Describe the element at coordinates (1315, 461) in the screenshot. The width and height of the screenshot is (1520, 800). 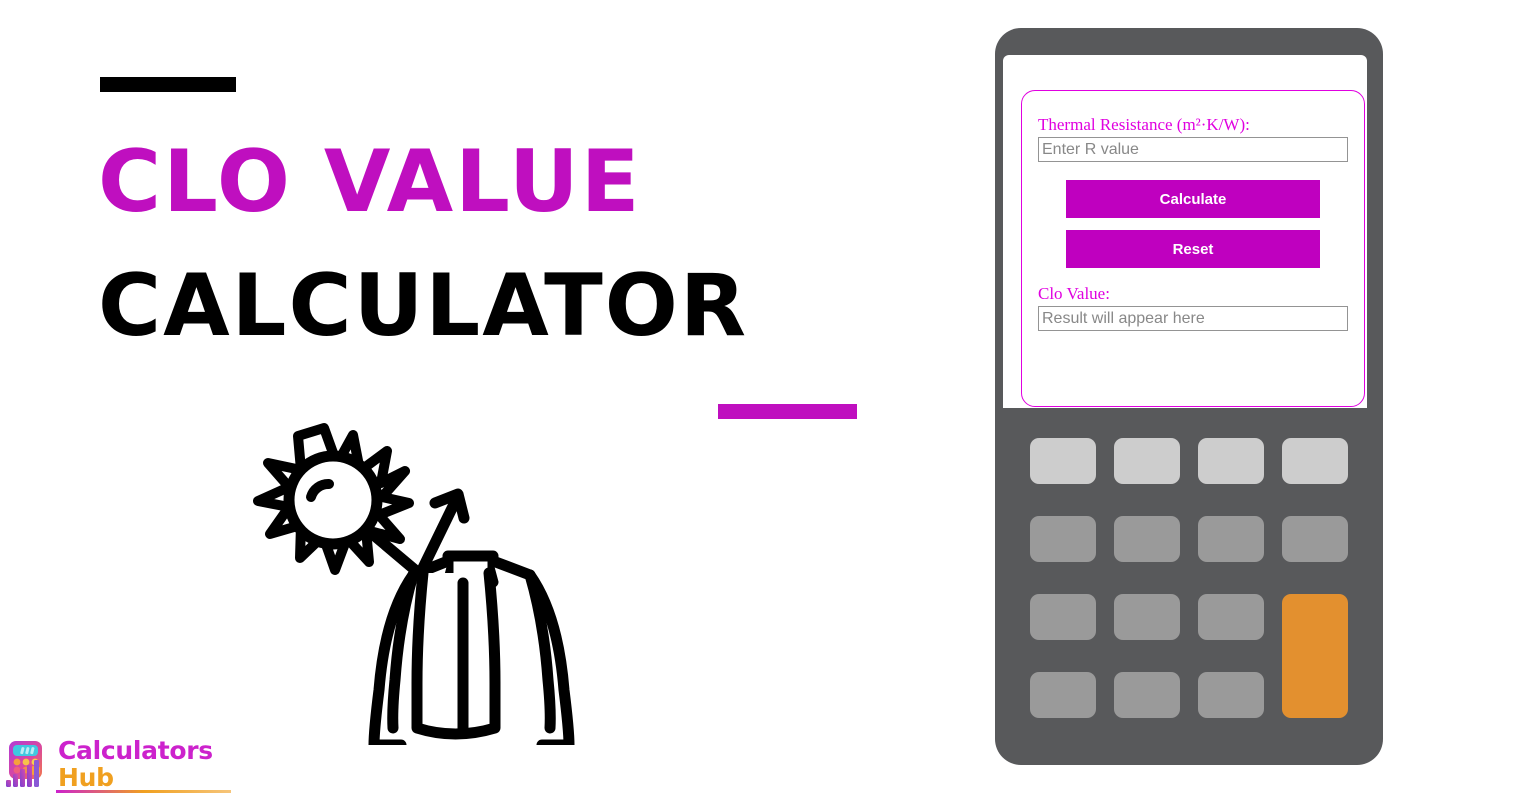
I see `key-r1c4` at that location.